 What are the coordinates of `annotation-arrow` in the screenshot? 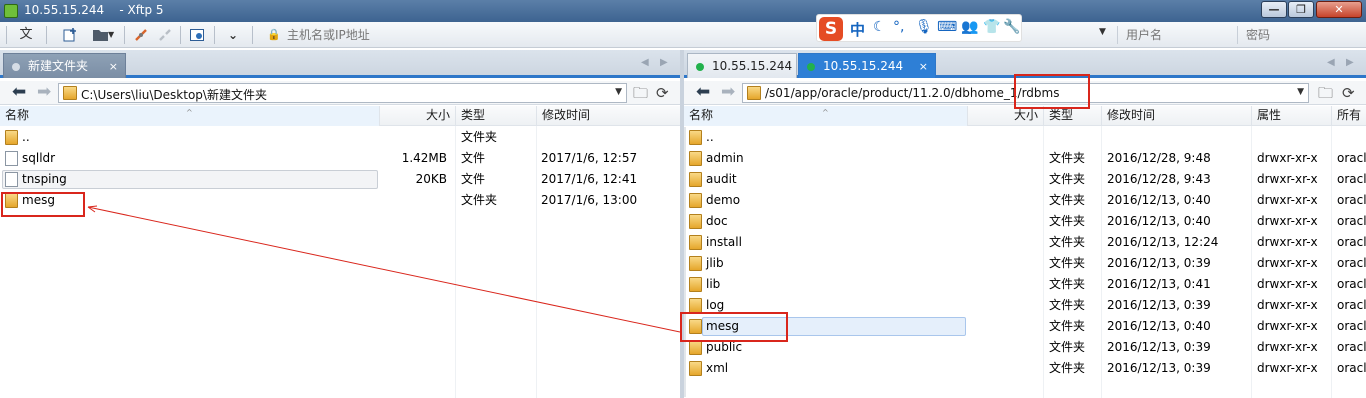 It's located at (384, 269).